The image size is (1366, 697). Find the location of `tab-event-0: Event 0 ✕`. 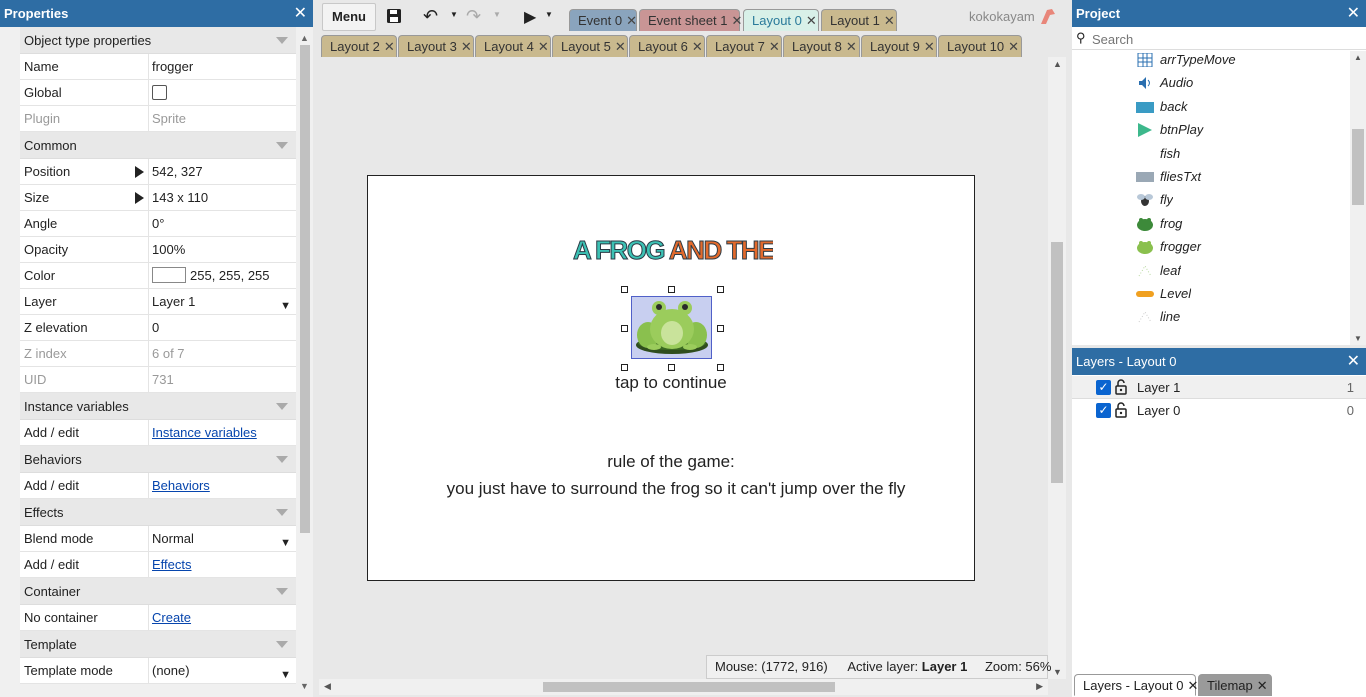

tab-event-0: Event 0 ✕ is located at coordinates (603, 20).